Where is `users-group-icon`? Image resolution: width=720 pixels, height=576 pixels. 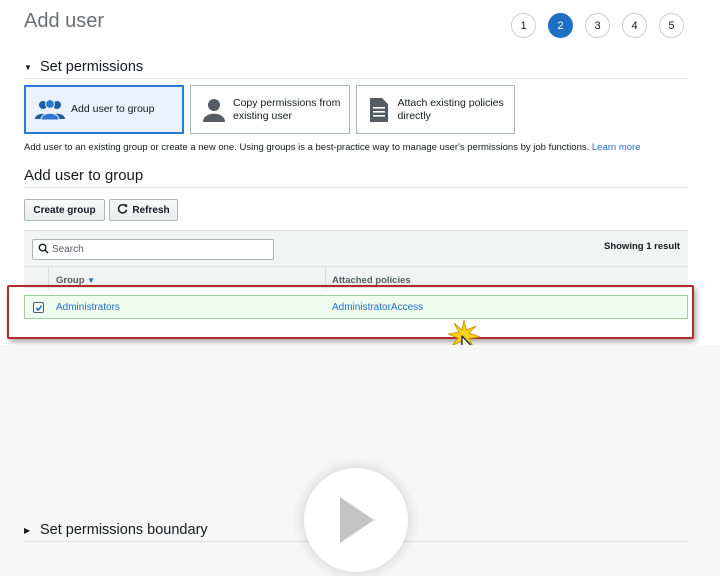 users-group-icon is located at coordinates (50, 110).